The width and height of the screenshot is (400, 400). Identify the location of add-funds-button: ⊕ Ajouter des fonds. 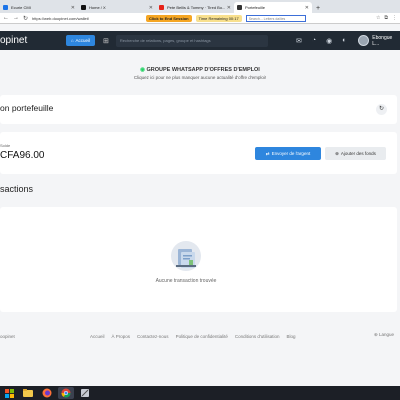
(355, 153).